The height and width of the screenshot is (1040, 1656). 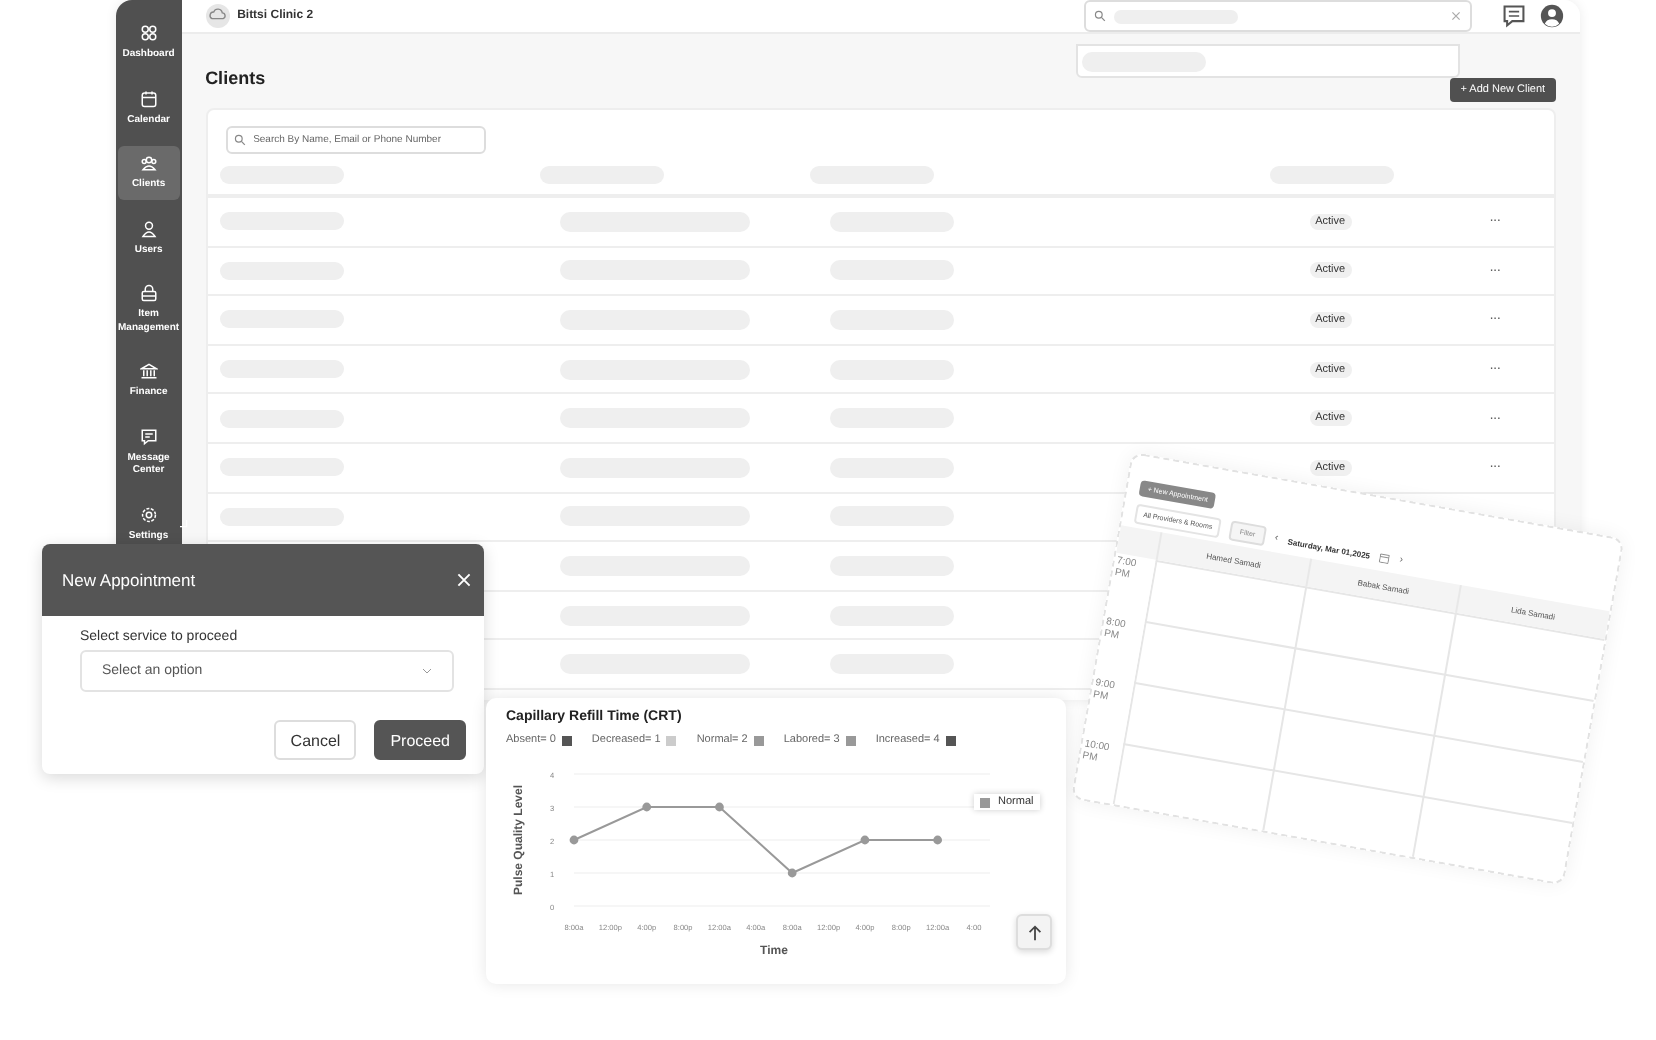 I want to click on chevron-down-icon, so click(x=427, y=671).